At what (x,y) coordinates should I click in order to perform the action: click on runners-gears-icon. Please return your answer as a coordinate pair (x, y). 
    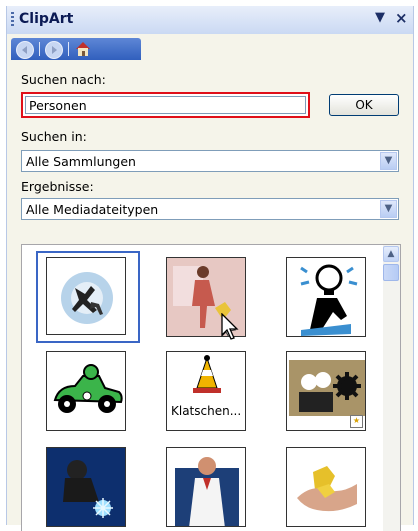
    Looking at the image, I should click on (87, 298).